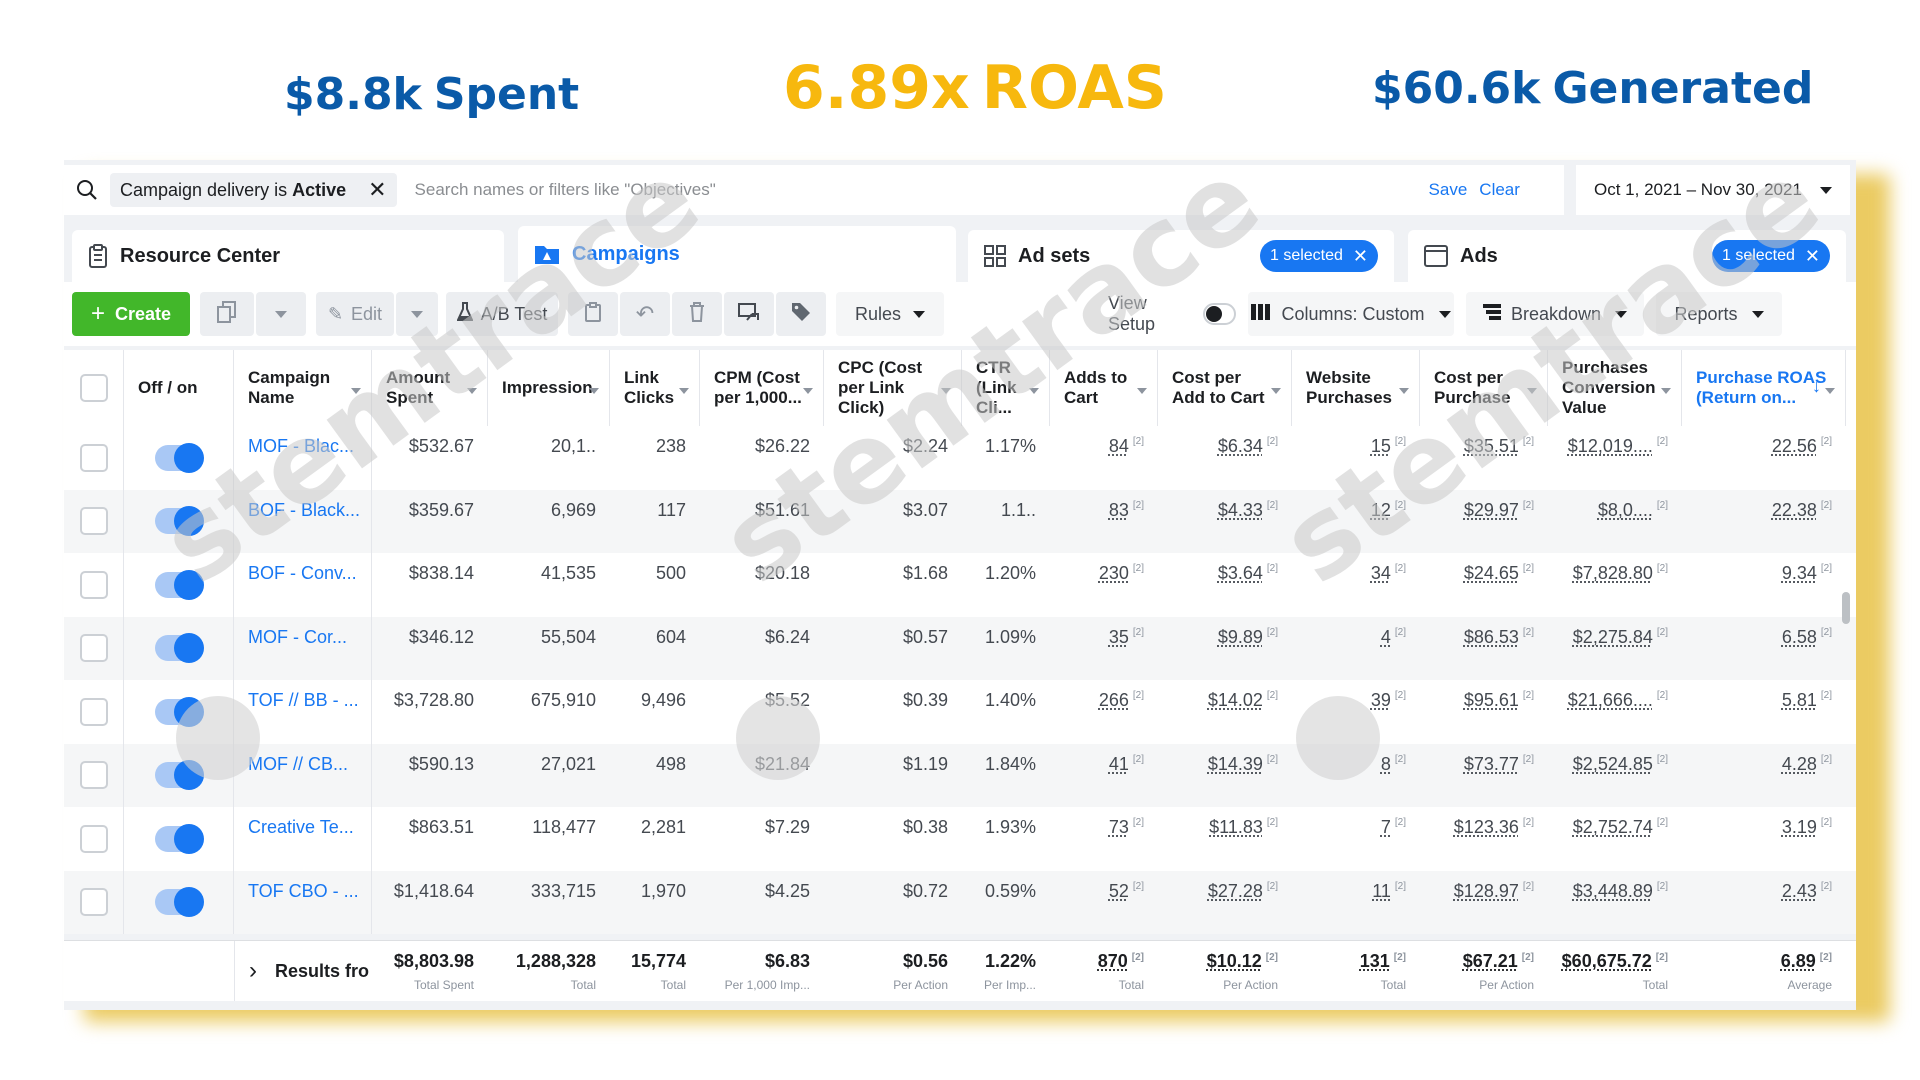  Describe the element at coordinates (179, 388) in the screenshot. I see `header-toggle: Off / on` at that location.